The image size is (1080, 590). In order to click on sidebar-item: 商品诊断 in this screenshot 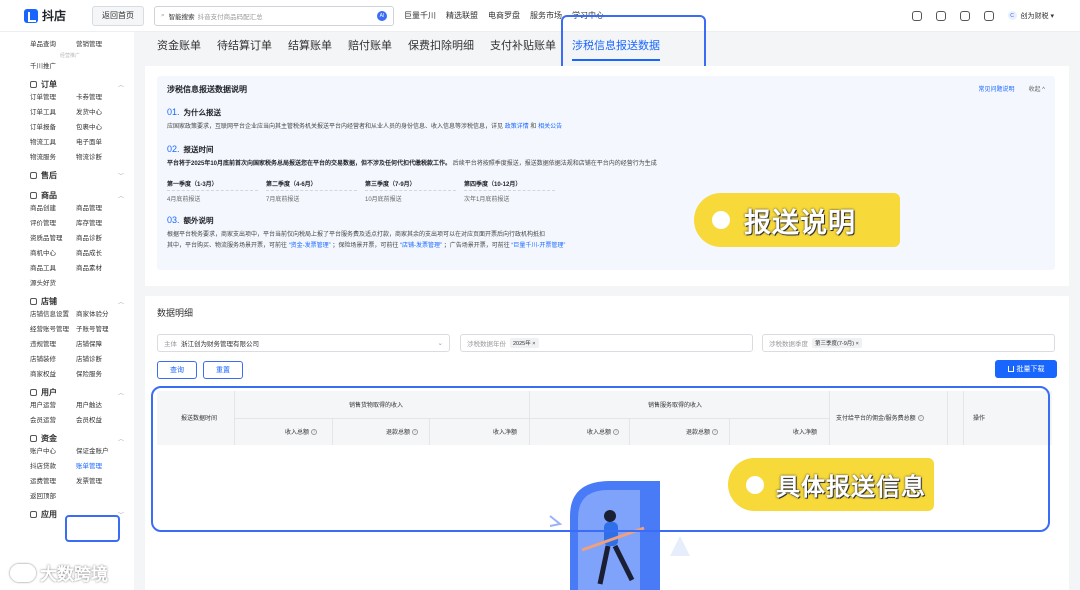, I will do `click(101, 238)`.